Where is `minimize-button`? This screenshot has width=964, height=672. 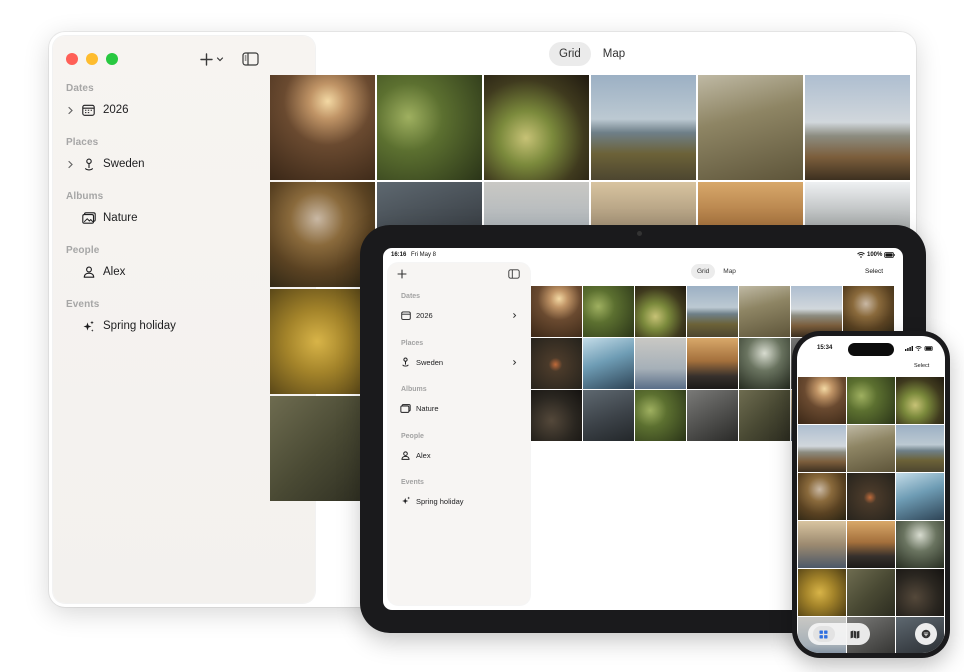
minimize-button is located at coordinates (92, 59).